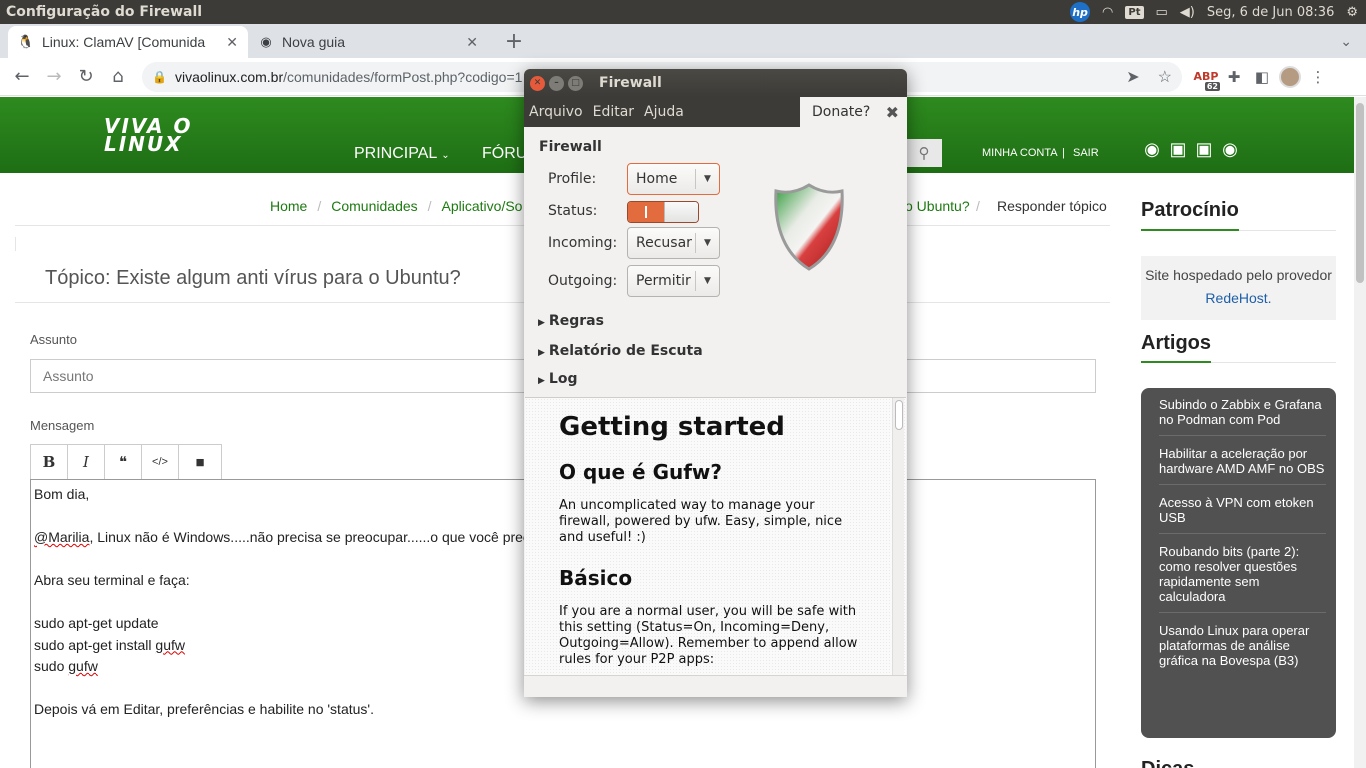 This screenshot has height=768, width=1366. What do you see at coordinates (160, 462) in the screenshot?
I see `code-button: </>` at bounding box center [160, 462].